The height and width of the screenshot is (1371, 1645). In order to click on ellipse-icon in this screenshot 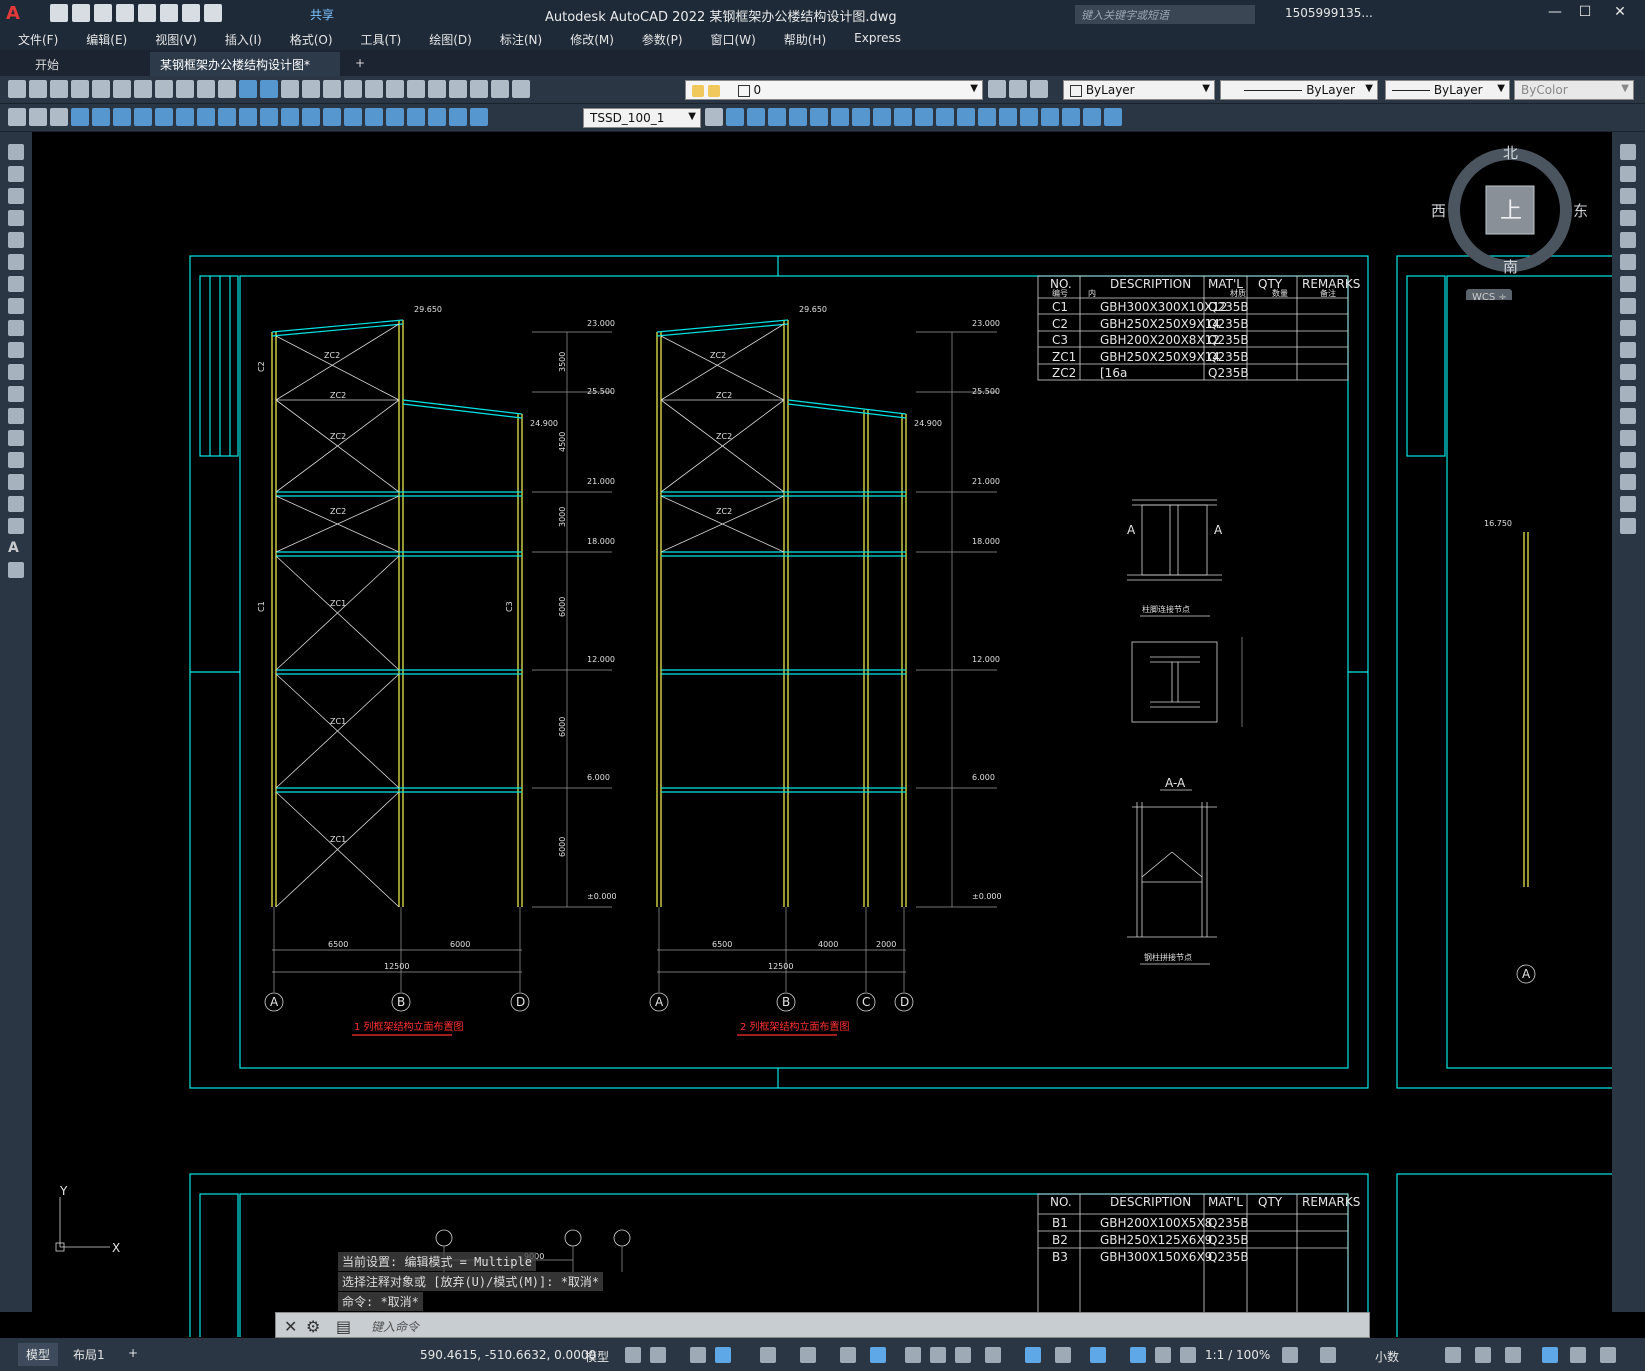, I will do `click(16, 350)`.